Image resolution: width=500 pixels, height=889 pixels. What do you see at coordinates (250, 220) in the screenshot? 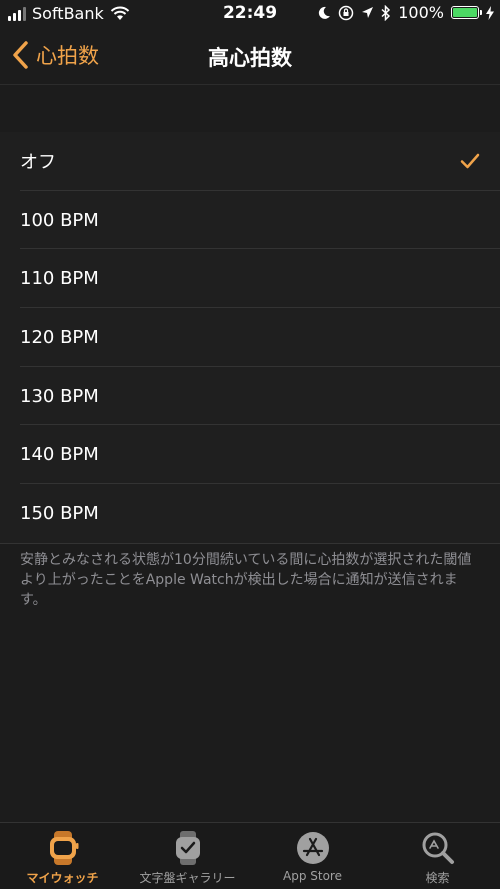
I see `option-100-bpm: 100 BPM` at bounding box center [250, 220].